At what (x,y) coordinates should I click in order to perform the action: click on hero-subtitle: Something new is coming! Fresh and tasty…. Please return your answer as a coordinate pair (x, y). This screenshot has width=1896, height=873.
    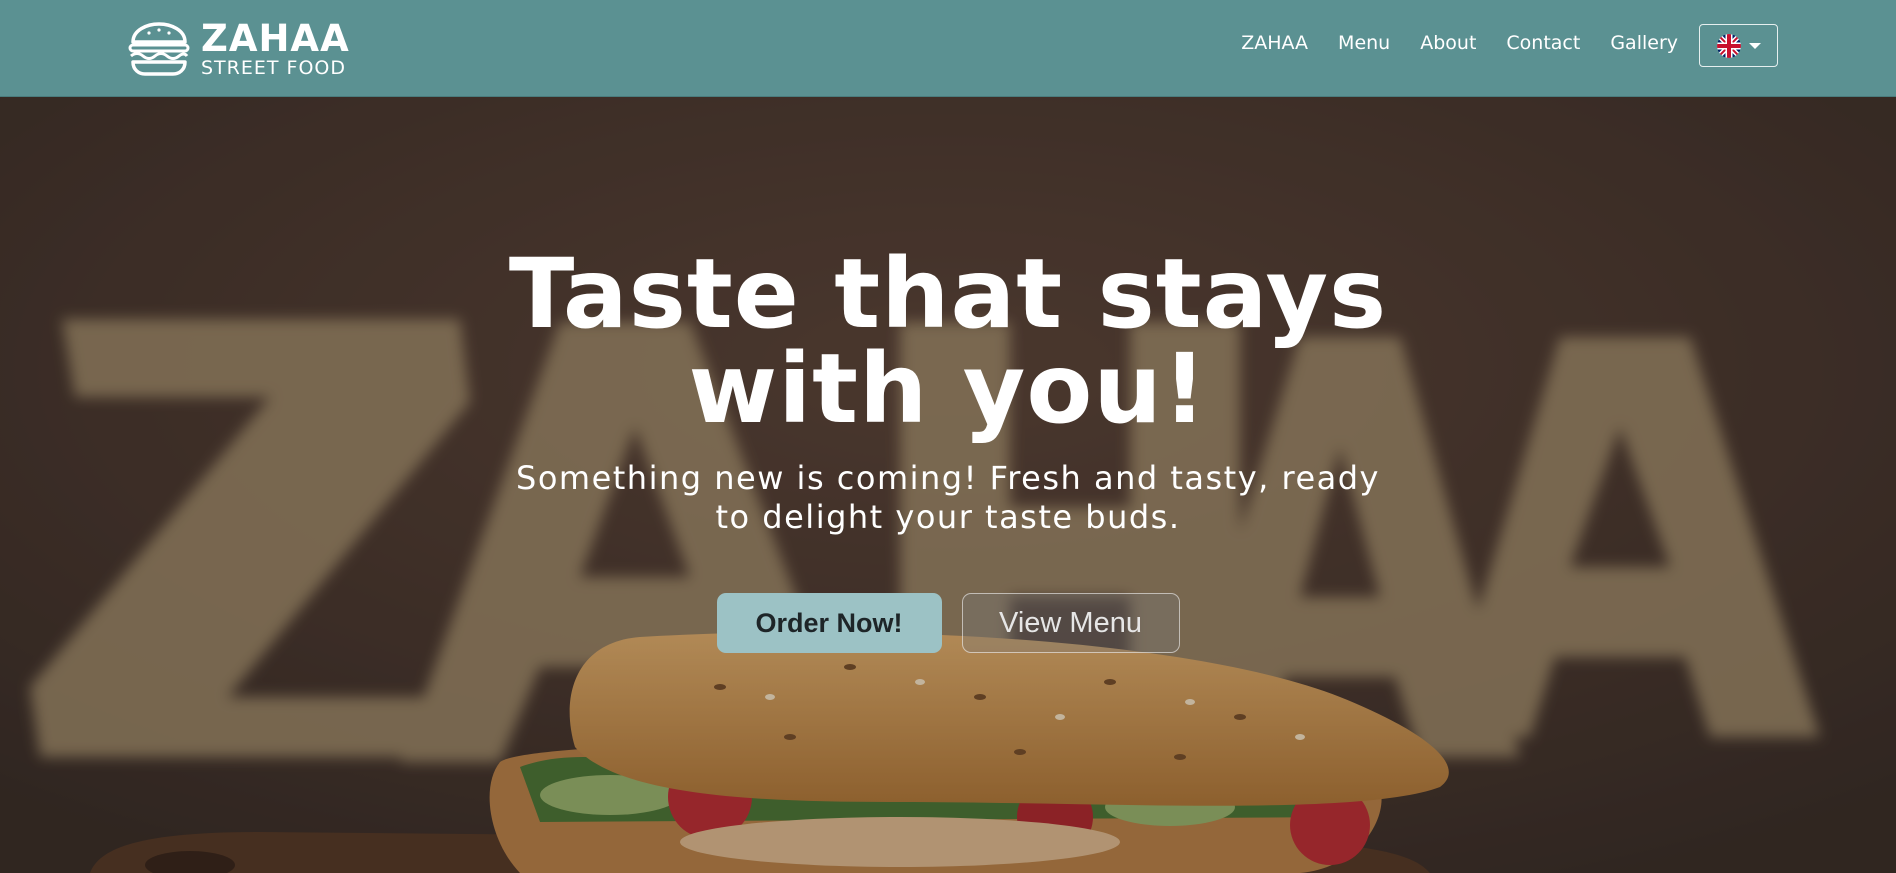
    Looking at the image, I should click on (948, 498).